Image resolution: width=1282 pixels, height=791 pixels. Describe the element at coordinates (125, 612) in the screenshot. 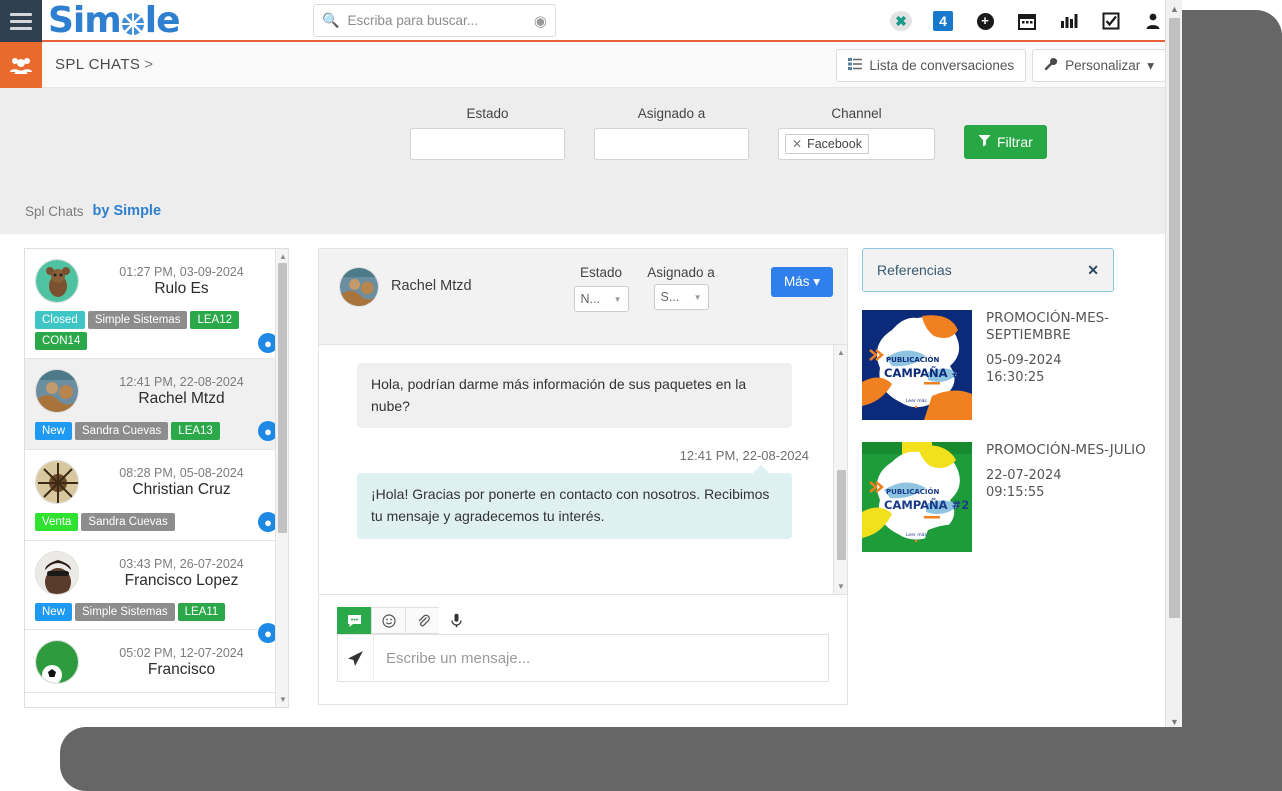

I see `assignee-badge: Simple Sistemas` at that location.